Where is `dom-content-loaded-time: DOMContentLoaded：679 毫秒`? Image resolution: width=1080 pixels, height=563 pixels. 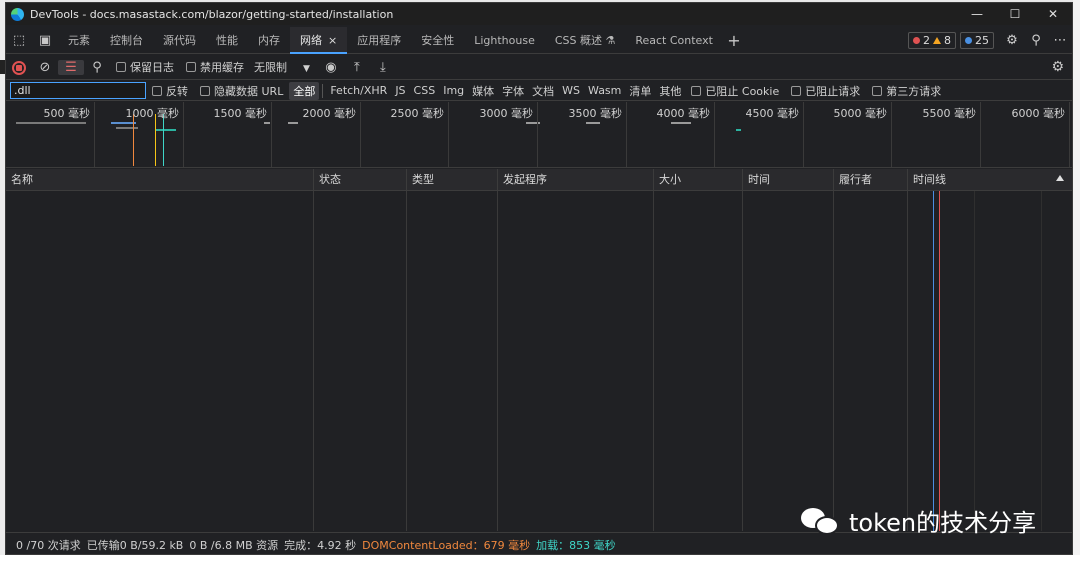 dom-content-loaded-time: DOMContentLoaded：679 毫秒 is located at coordinates (446, 545).